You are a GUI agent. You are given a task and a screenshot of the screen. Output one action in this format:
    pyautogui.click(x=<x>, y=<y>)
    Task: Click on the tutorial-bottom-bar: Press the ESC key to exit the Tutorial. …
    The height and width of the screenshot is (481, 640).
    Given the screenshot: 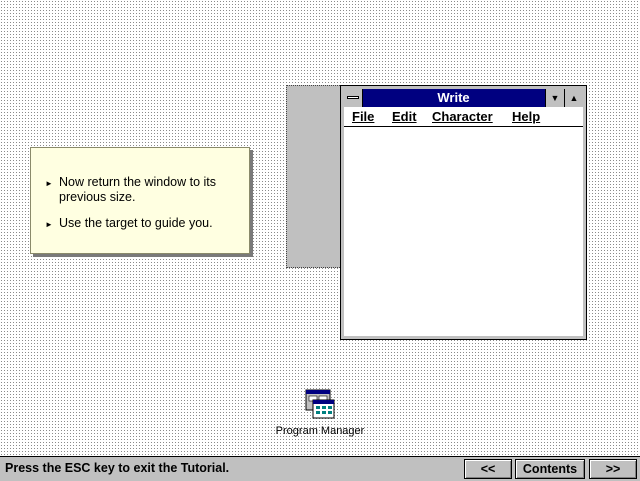 What is the action you would take?
    pyautogui.click(x=320, y=468)
    